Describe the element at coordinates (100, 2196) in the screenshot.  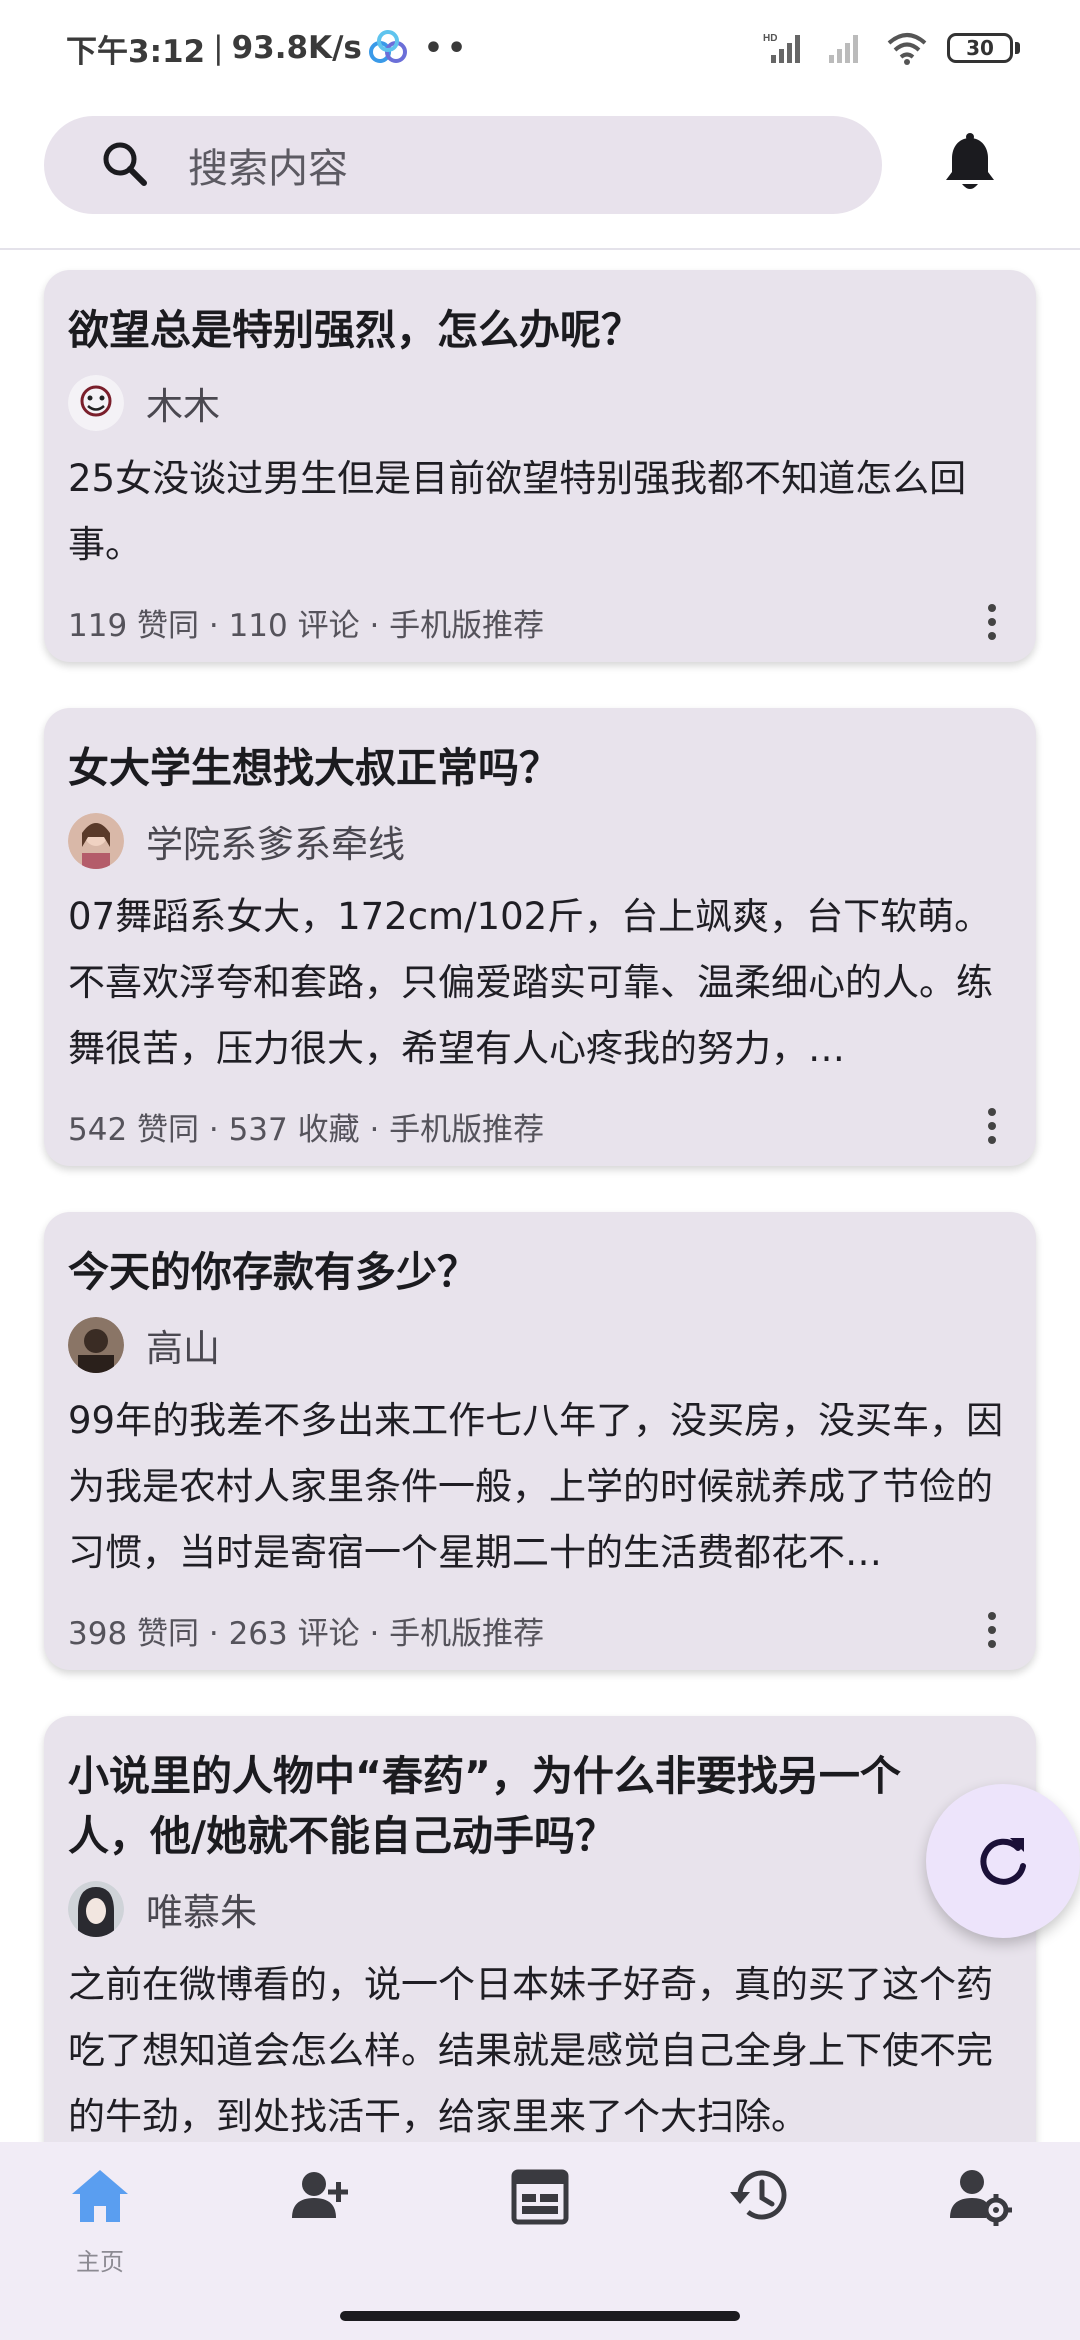
I see `home-icon` at that location.